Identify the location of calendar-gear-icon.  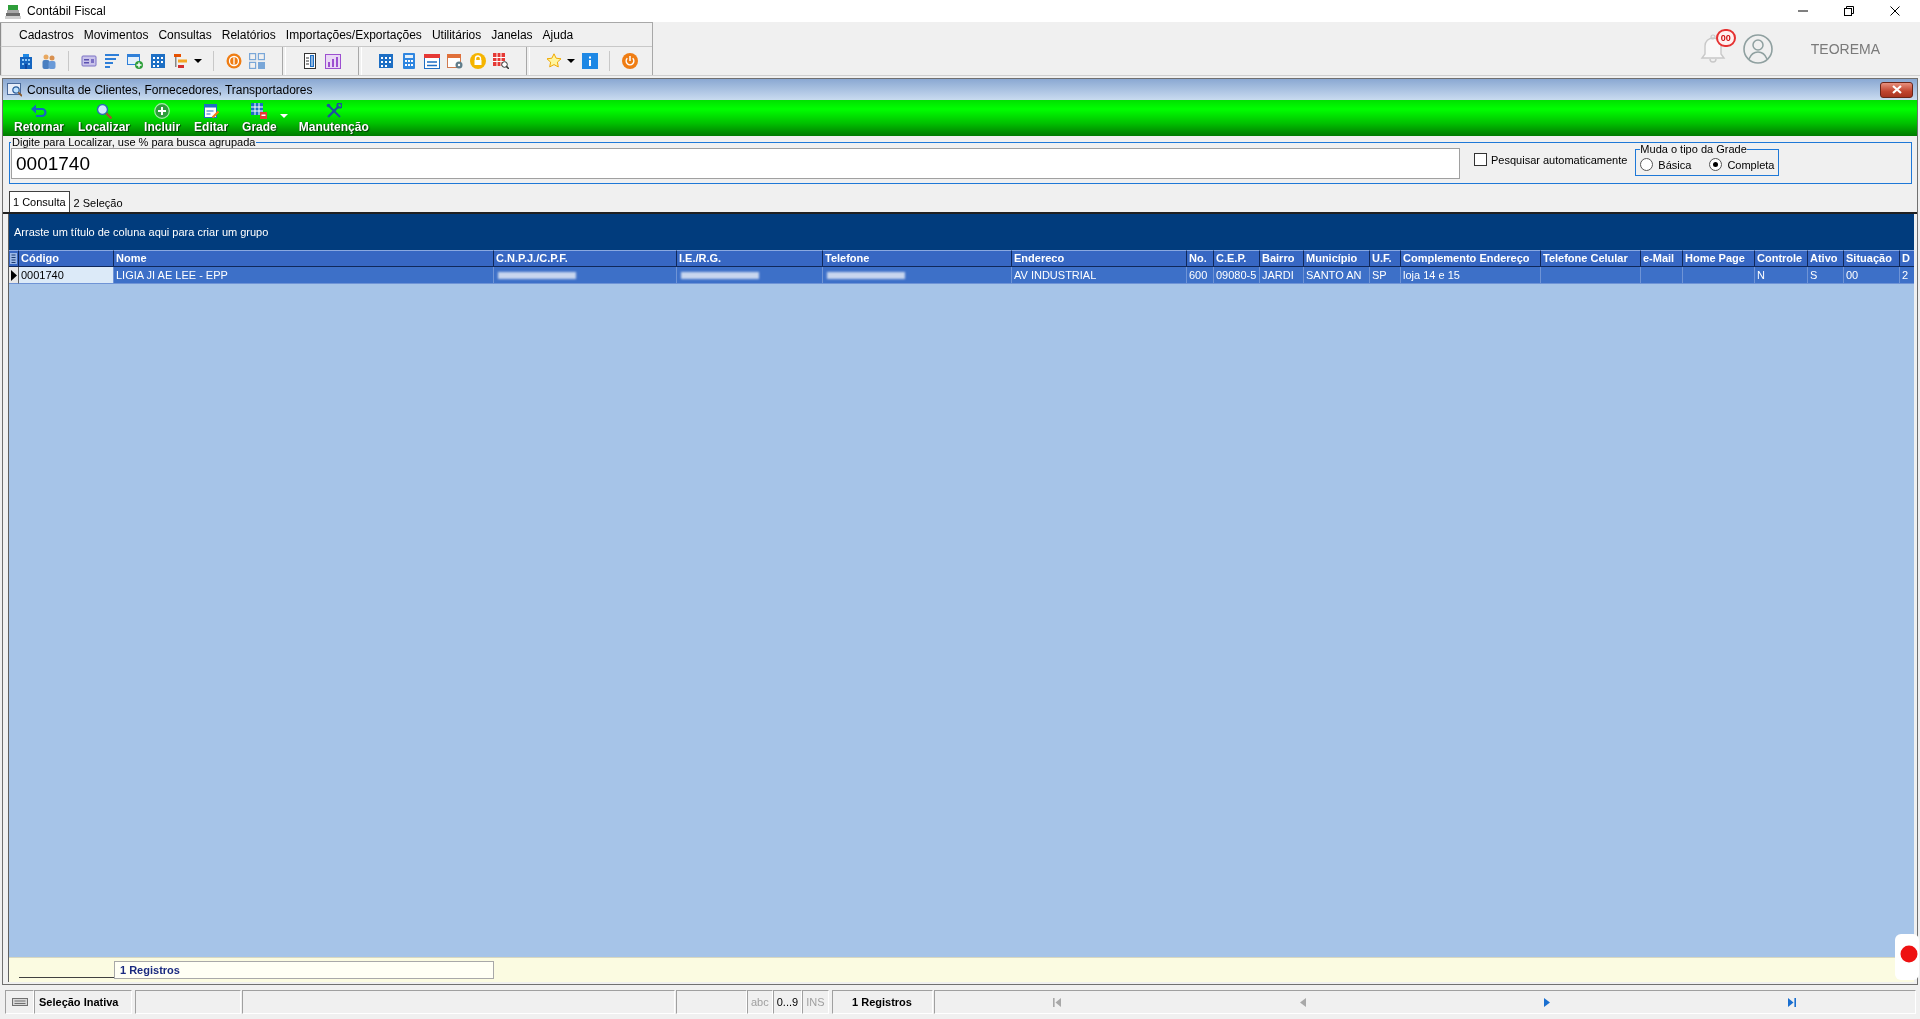
(454, 61).